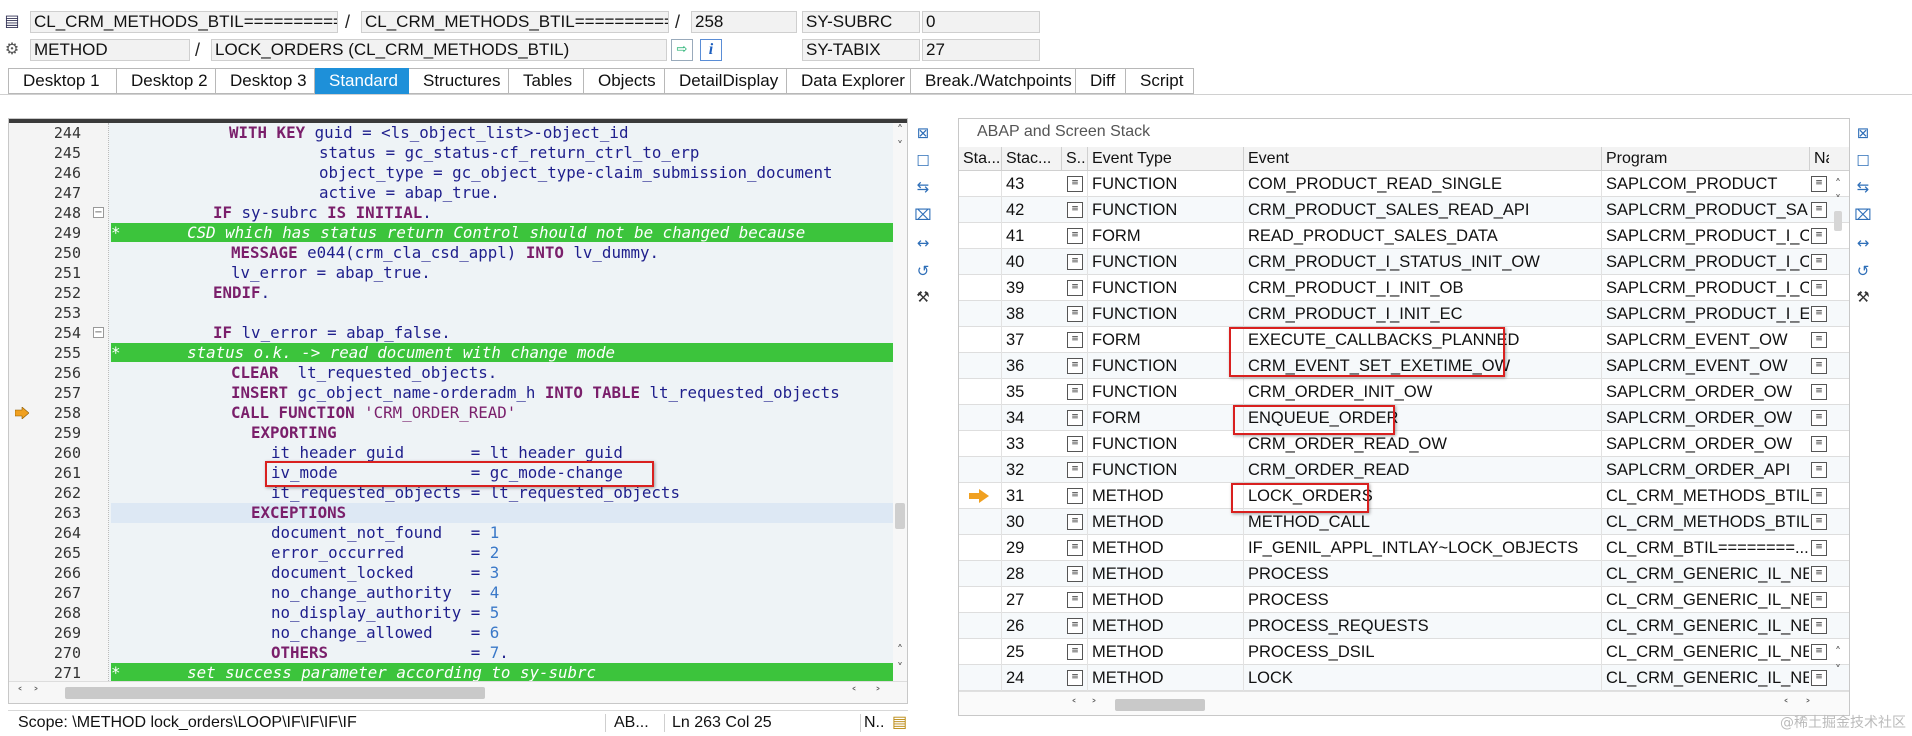 The image size is (1912, 736). What do you see at coordinates (981, 22) in the screenshot?
I see `variable-value-field: 0` at bounding box center [981, 22].